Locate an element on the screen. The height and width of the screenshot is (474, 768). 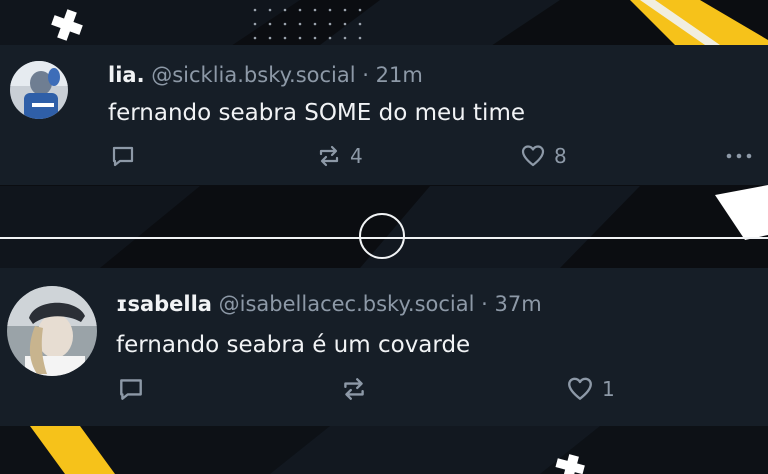
like-button: 1 is located at coordinates (590, 389).